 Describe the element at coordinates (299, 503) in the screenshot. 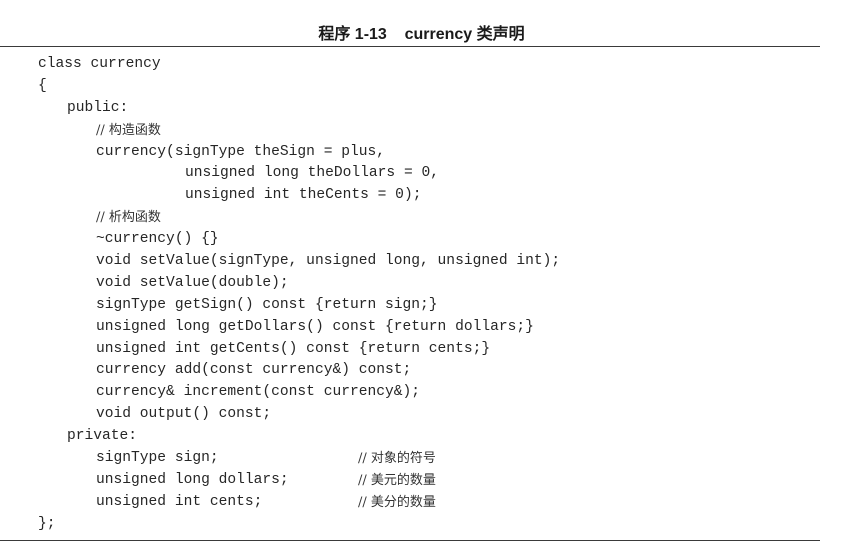

I see `code-line: unsigned int cents; // 美分的数量` at that location.